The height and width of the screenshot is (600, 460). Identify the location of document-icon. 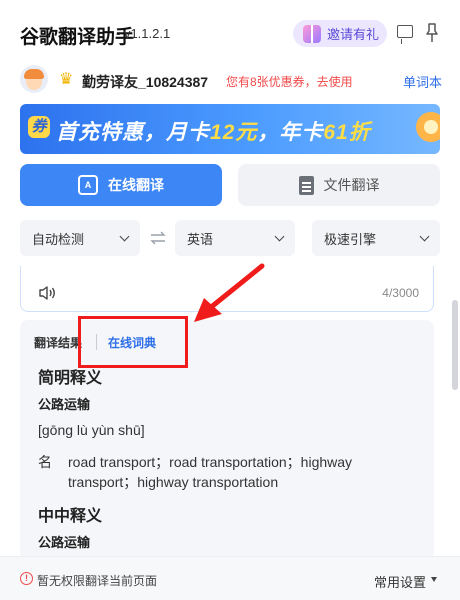
(306, 185).